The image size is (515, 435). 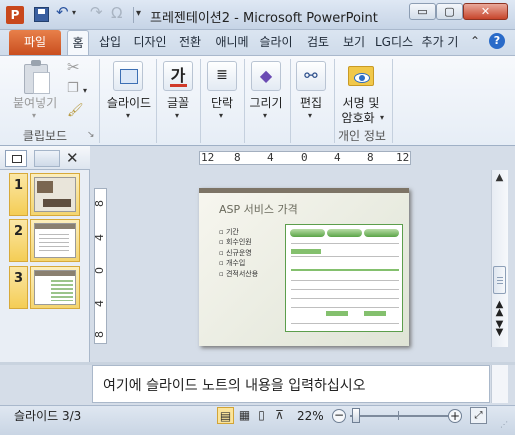 I want to click on binoculars-icon: ⚯, so click(x=311, y=76).